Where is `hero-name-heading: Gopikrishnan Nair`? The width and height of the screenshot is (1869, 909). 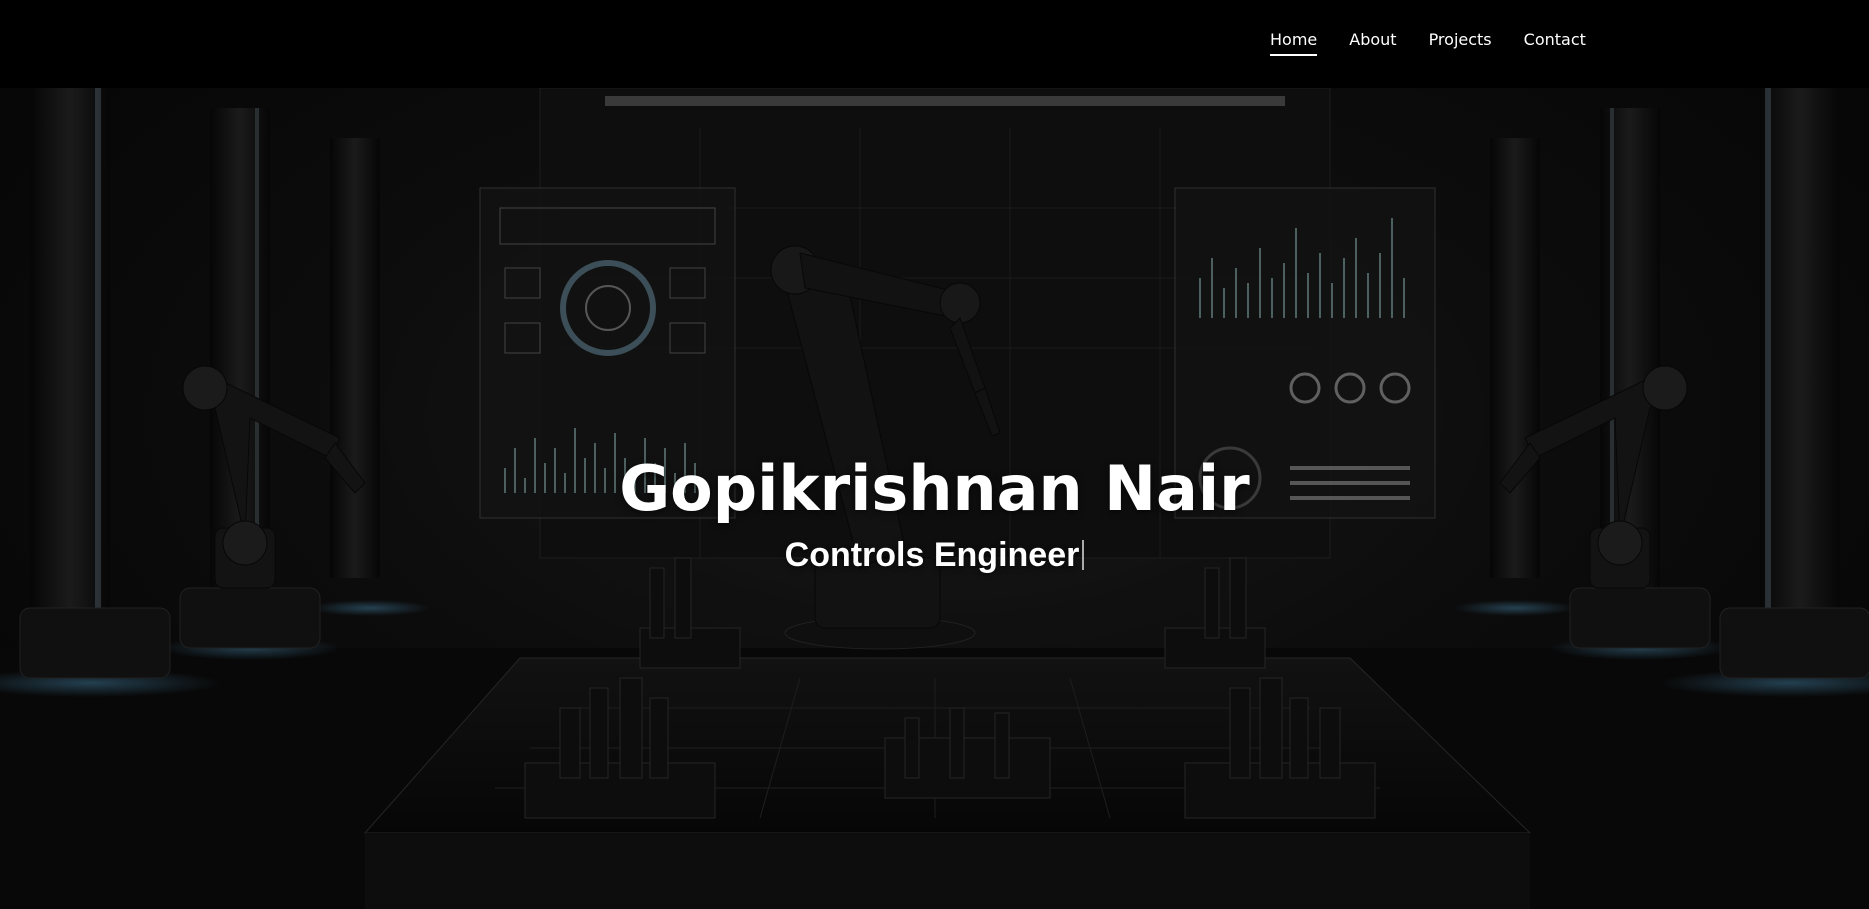
hero-name-heading: Gopikrishnan Nair is located at coordinates (934, 488).